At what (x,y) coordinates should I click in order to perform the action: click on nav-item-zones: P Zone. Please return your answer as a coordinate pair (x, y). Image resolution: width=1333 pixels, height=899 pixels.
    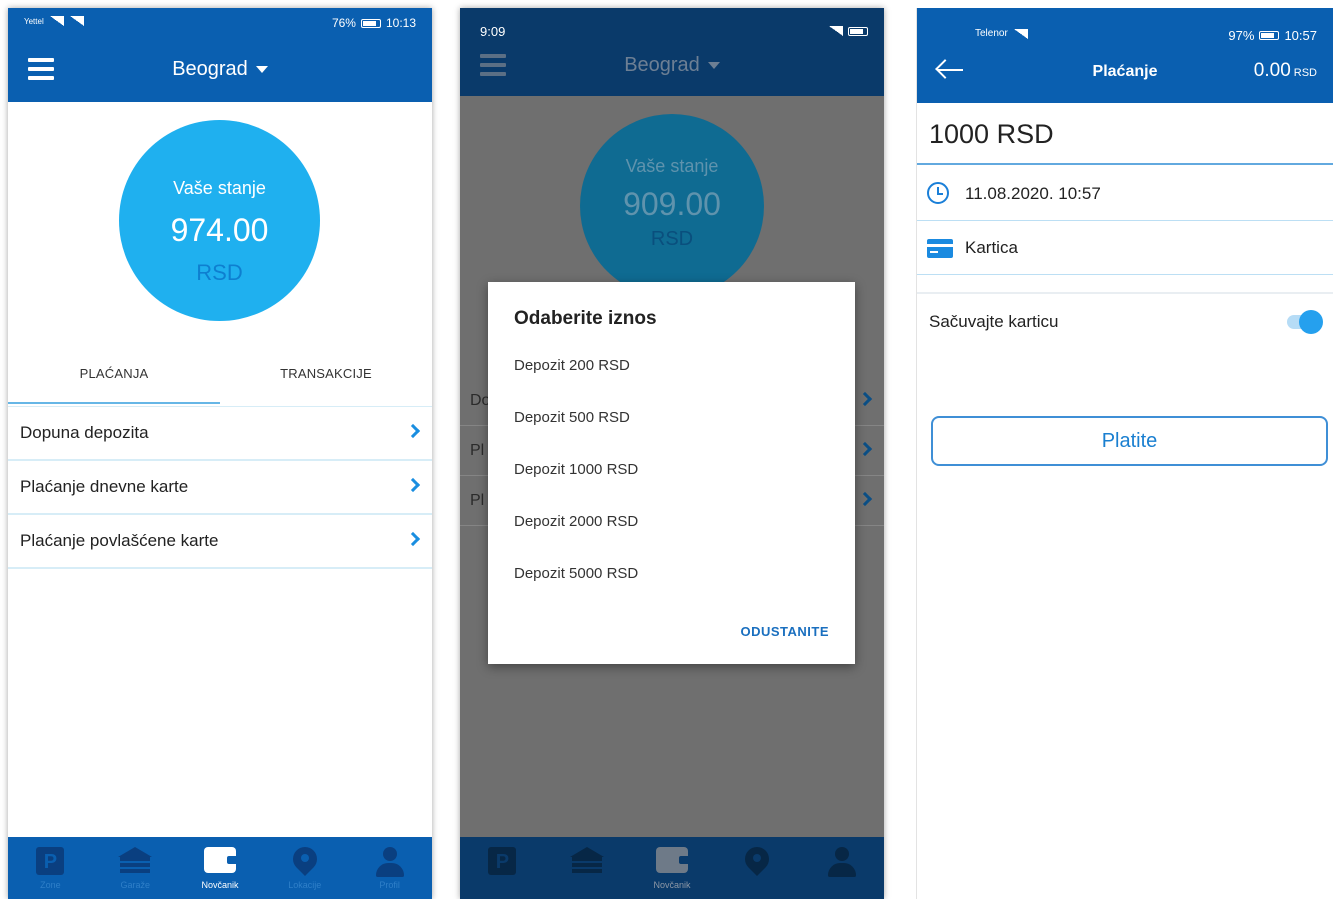
    Looking at the image, I should click on (50, 868).